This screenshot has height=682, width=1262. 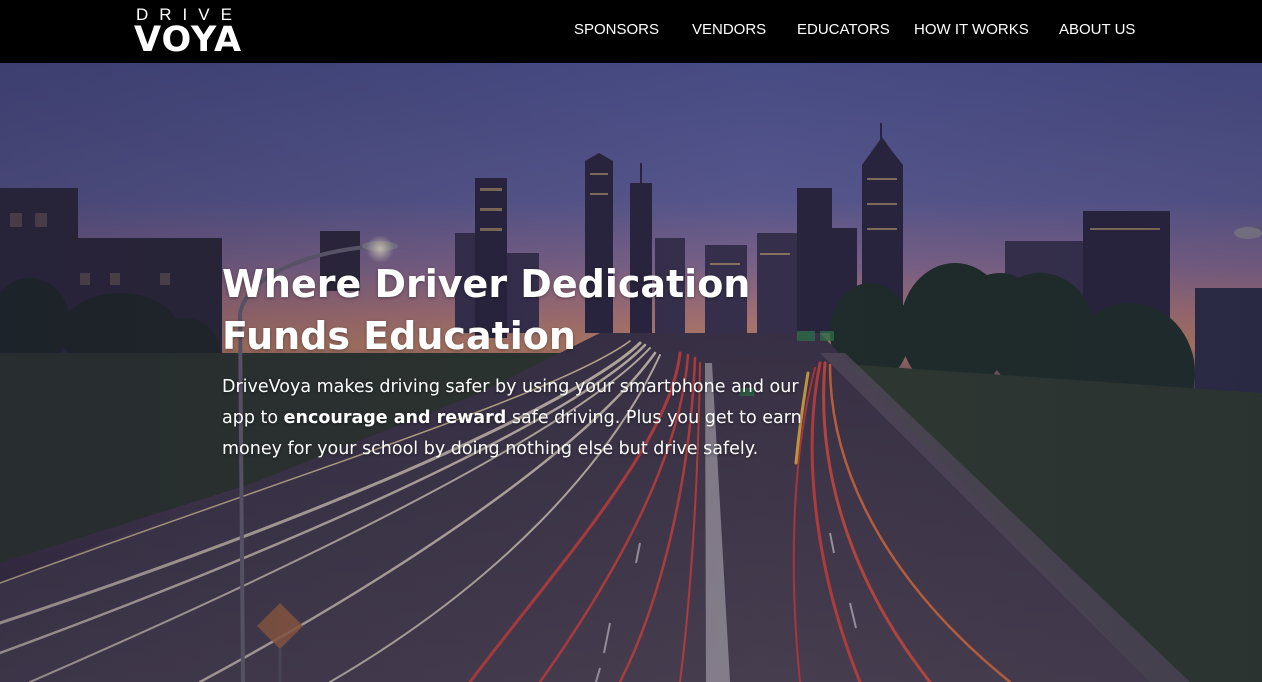 What do you see at coordinates (616, 30) in the screenshot?
I see `nav-sponsors: SPONSORS` at bounding box center [616, 30].